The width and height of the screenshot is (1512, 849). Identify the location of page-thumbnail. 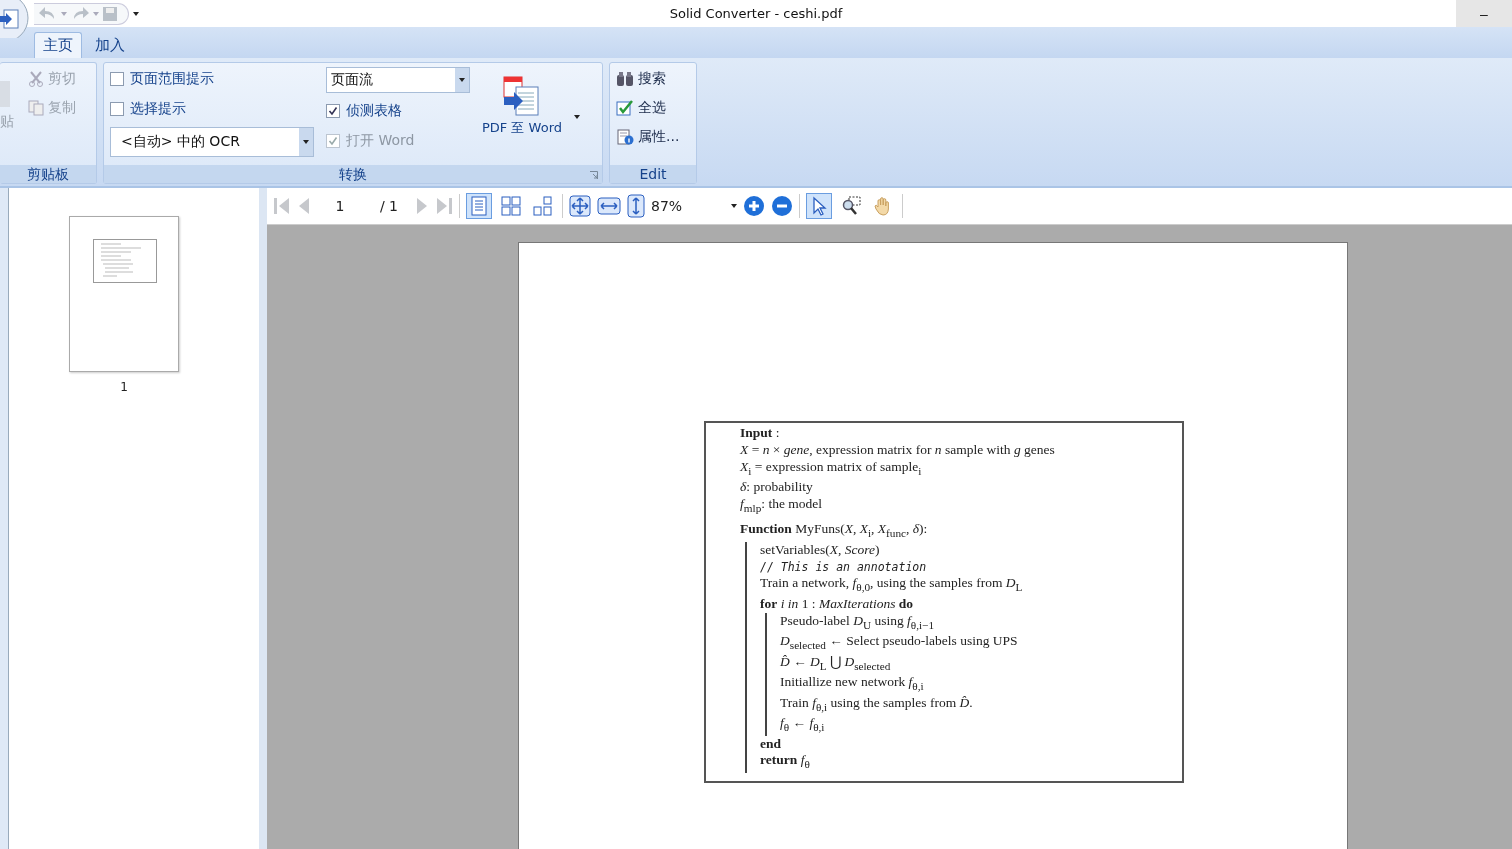
(124, 294).